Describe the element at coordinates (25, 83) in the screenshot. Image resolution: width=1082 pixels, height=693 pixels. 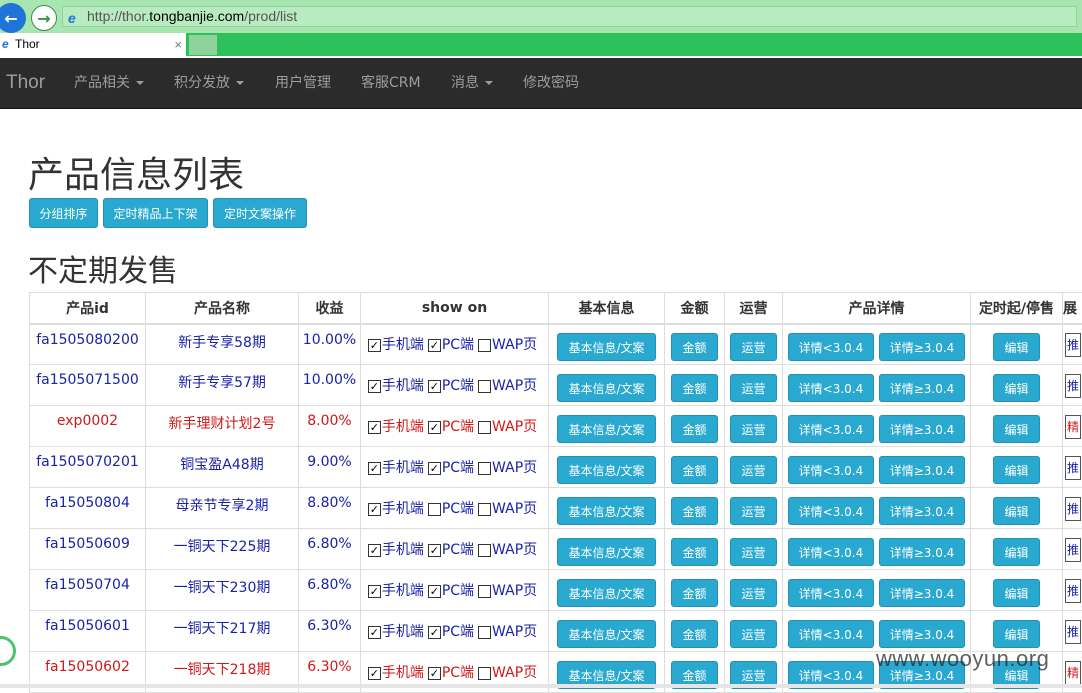
I see `brand-logo: Thor` at that location.